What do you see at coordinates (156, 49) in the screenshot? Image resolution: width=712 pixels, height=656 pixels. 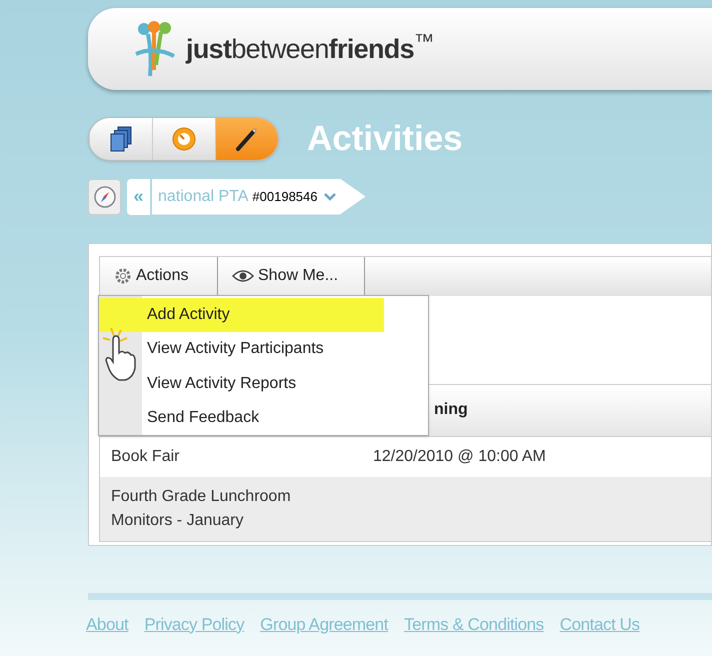 I see `logo-icon` at bounding box center [156, 49].